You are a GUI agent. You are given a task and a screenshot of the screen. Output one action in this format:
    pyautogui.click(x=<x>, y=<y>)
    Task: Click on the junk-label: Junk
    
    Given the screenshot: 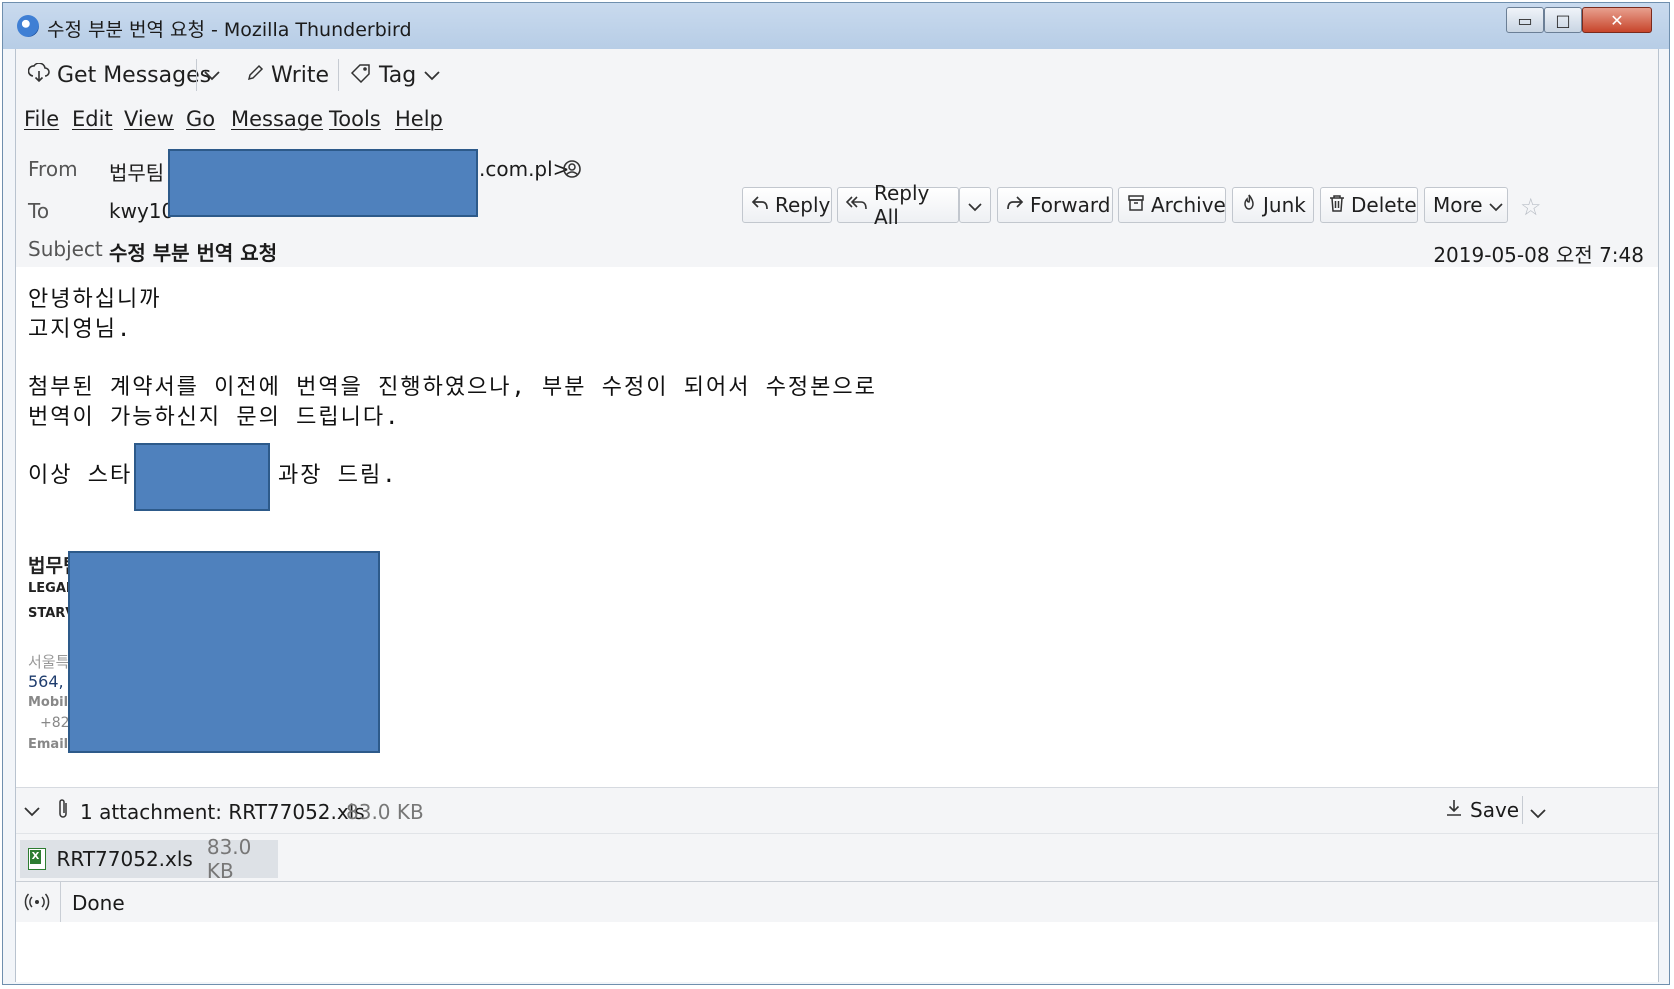 What is the action you would take?
    pyautogui.click(x=1284, y=205)
    